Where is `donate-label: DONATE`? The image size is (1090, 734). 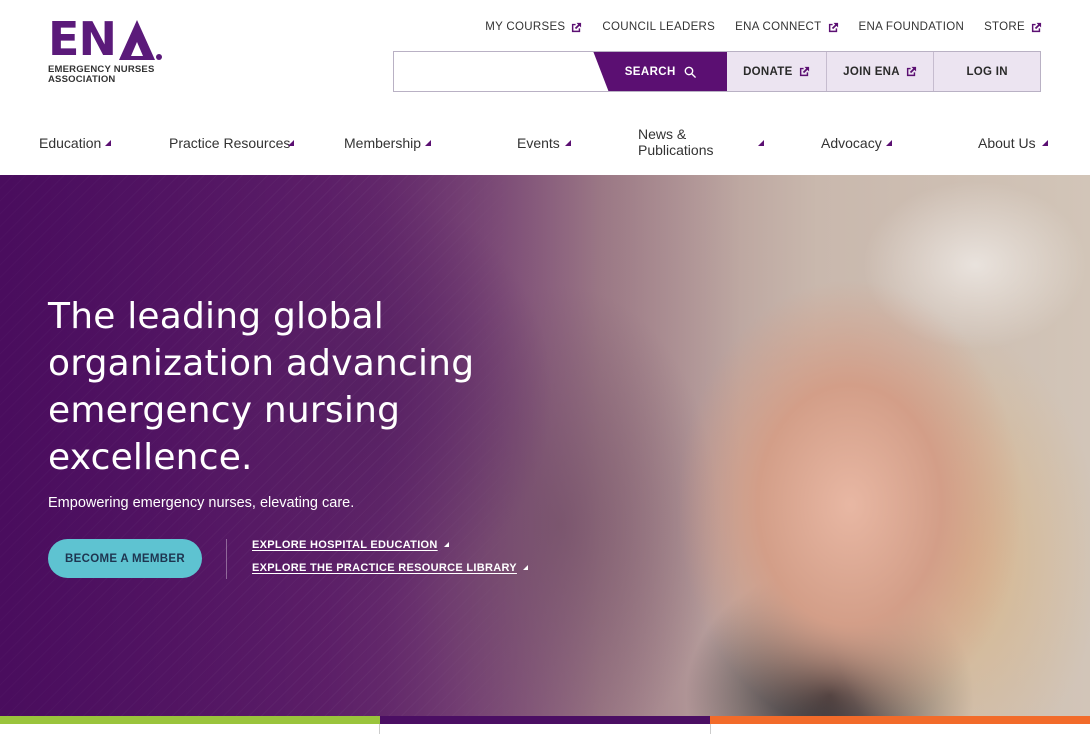
donate-label: DONATE is located at coordinates (768, 71).